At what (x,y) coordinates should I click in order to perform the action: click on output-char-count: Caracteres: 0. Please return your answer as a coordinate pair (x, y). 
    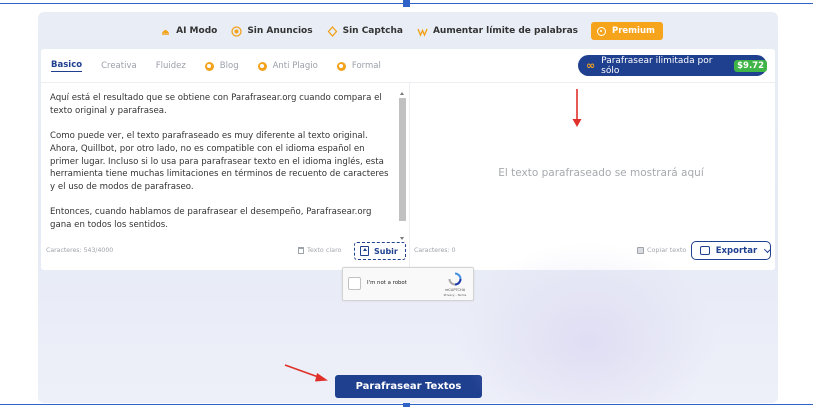
    Looking at the image, I should click on (435, 250).